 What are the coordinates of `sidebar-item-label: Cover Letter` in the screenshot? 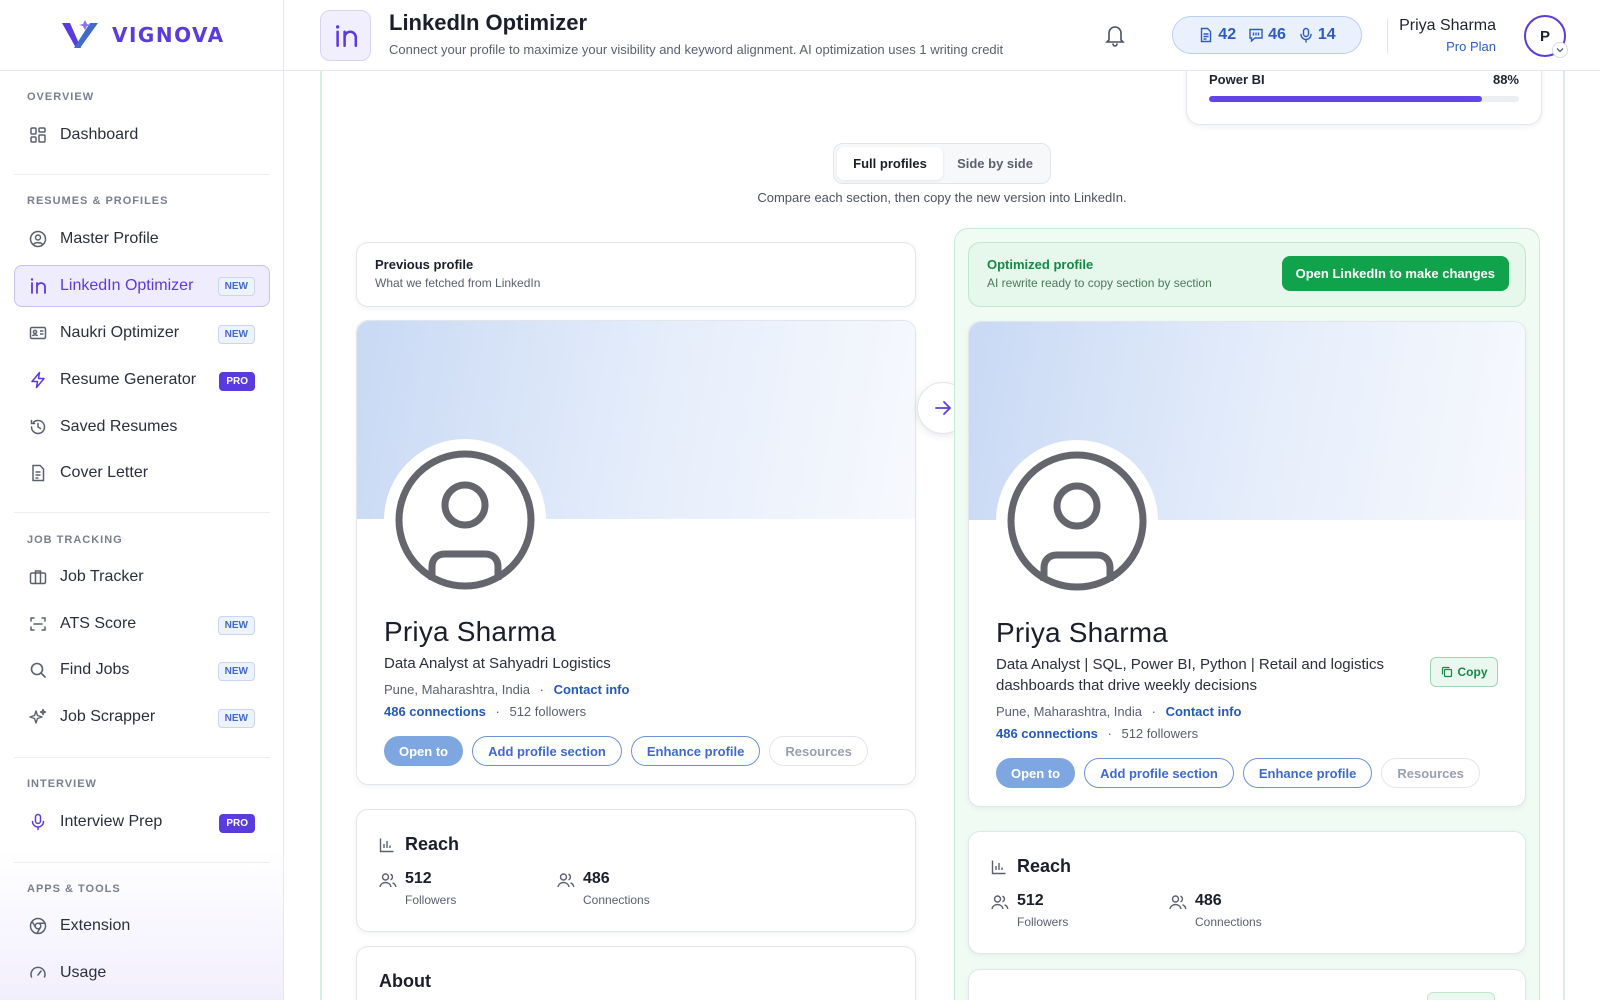 It's located at (104, 472).